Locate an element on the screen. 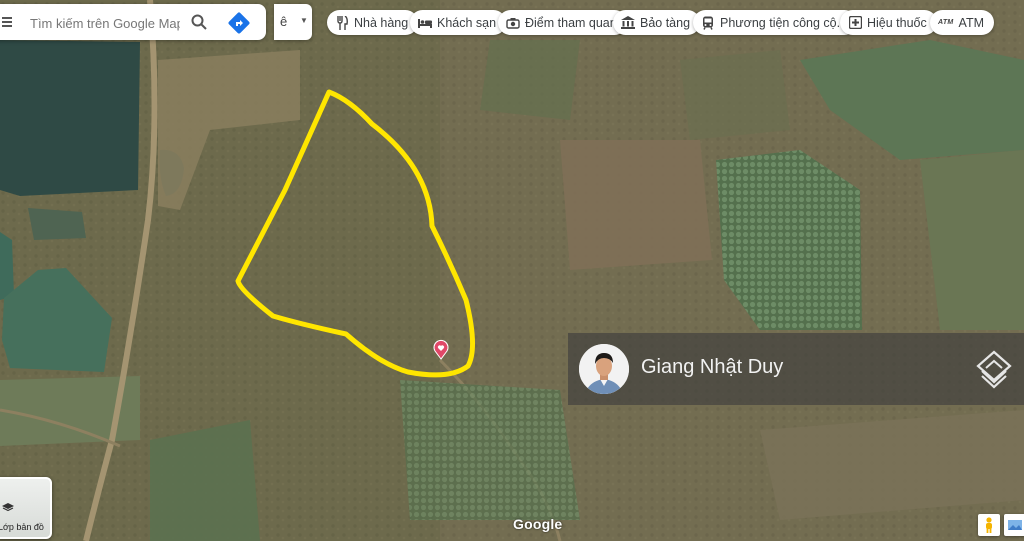 Image resolution: width=1024 pixels, height=541 pixels. owner-name: Giang Nhật Duy is located at coordinates (712, 367).